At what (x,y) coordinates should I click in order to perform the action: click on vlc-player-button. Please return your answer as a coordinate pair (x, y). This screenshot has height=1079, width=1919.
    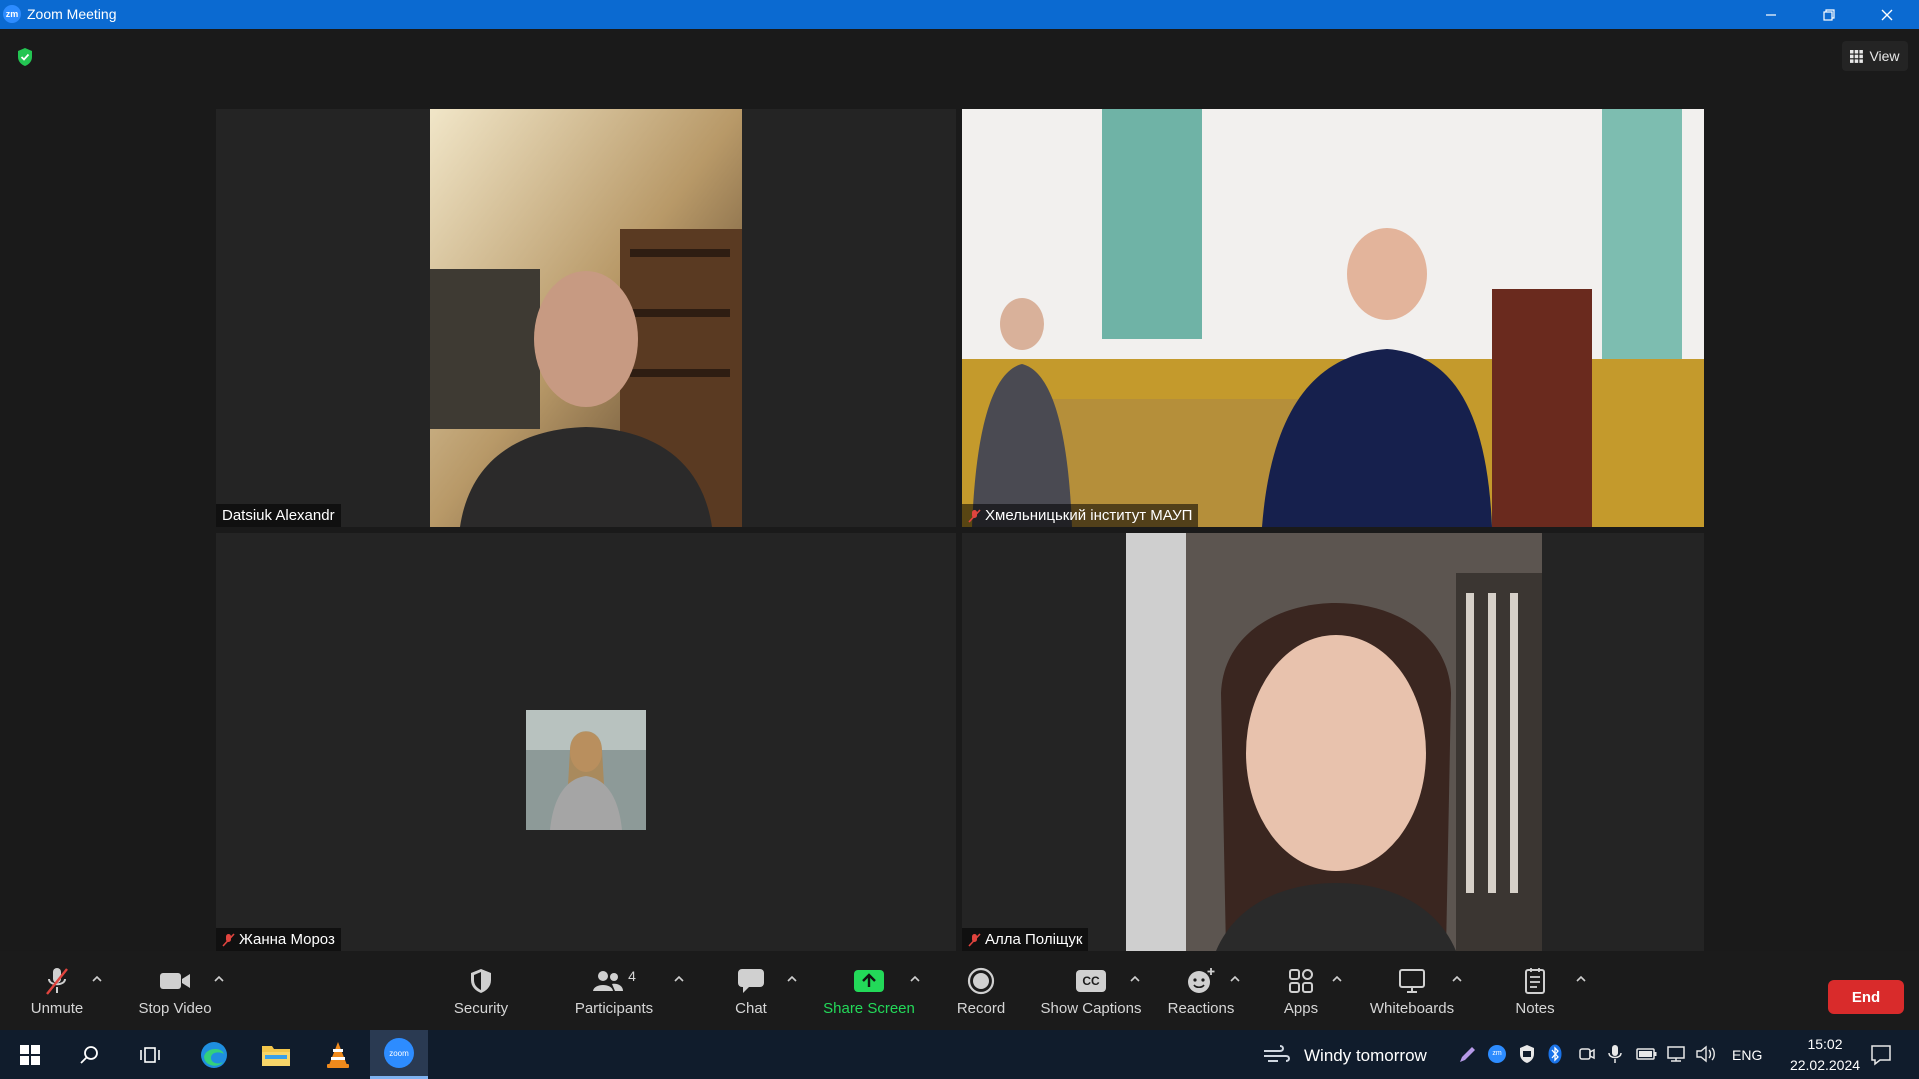
    Looking at the image, I should click on (338, 1054).